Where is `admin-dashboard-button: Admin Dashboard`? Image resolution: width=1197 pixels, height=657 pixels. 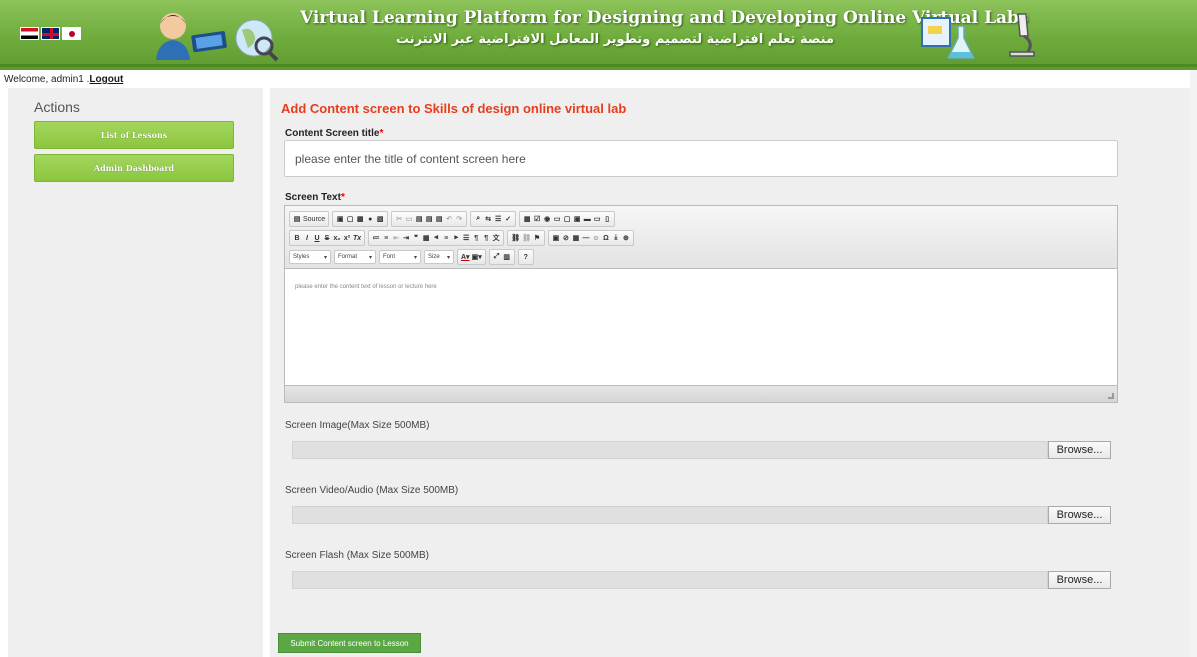
admin-dashboard-button: Admin Dashboard is located at coordinates (134, 168).